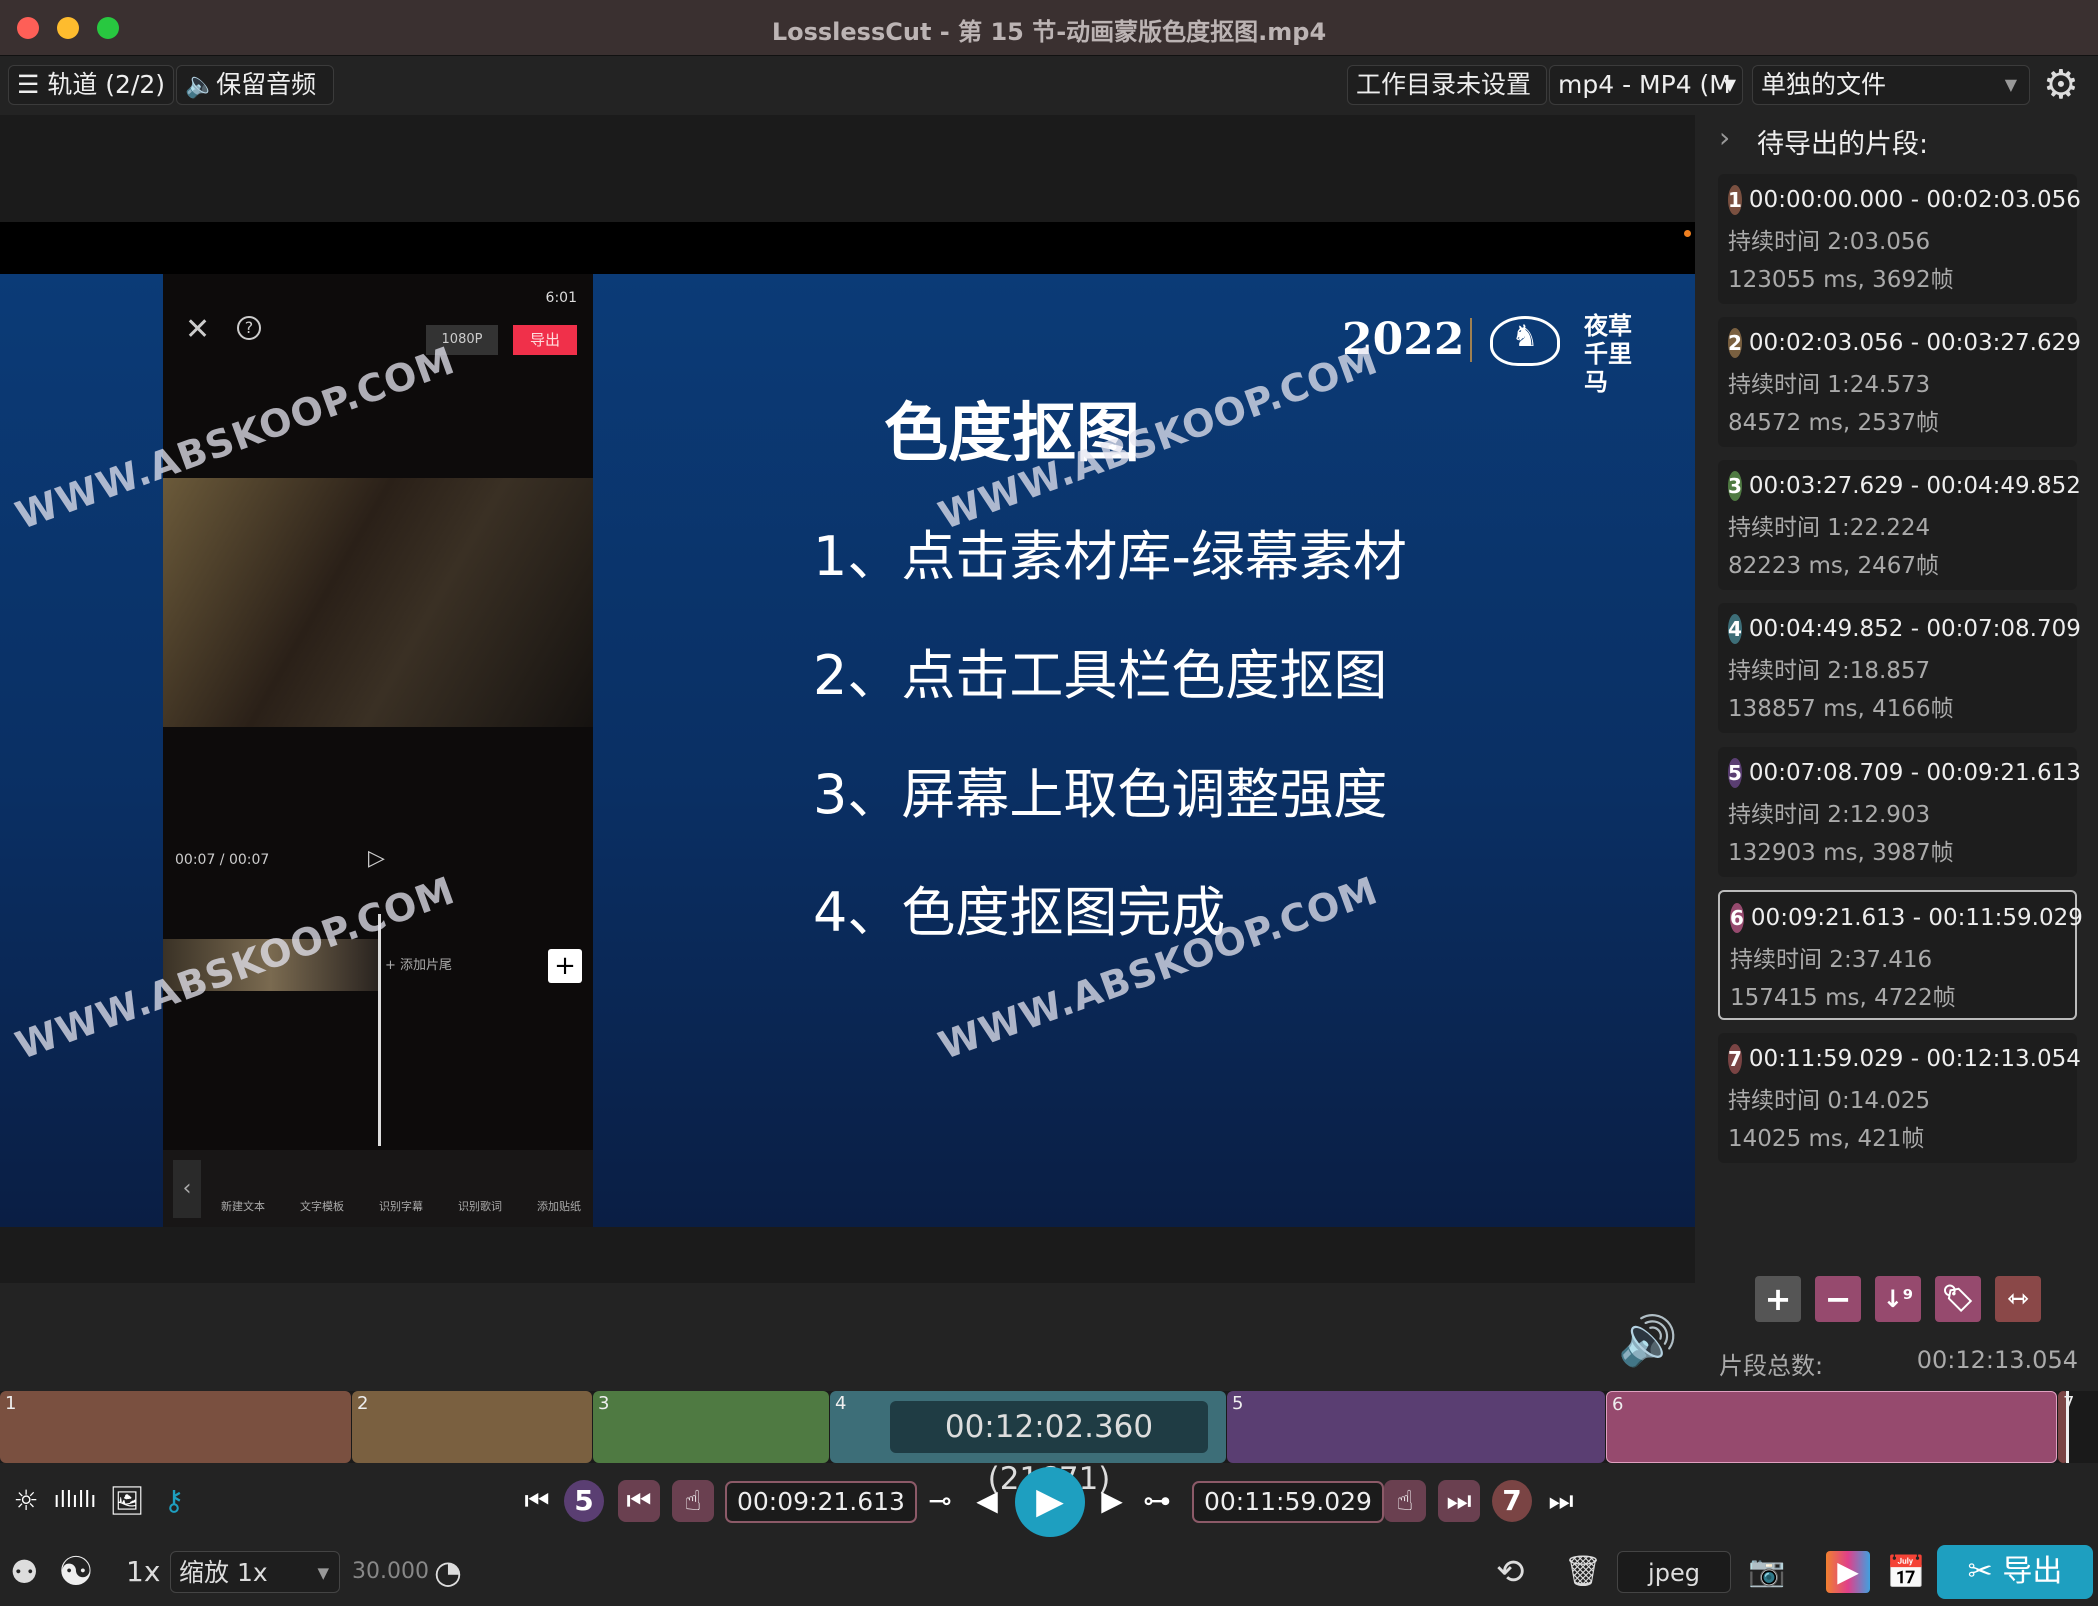 This screenshot has height=1606, width=2098. What do you see at coordinates (1608, 354) in the screenshot?
I see `slide-logo-text: 夜草千里马` at bounding box center [1608, 354].